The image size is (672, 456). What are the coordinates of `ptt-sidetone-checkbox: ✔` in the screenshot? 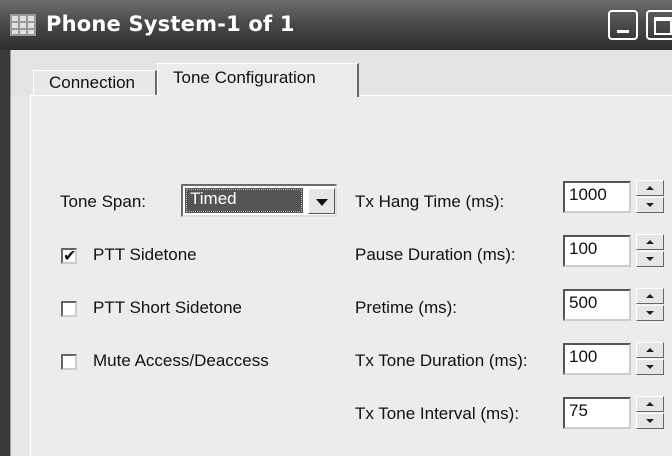 It's located at (69, 255).